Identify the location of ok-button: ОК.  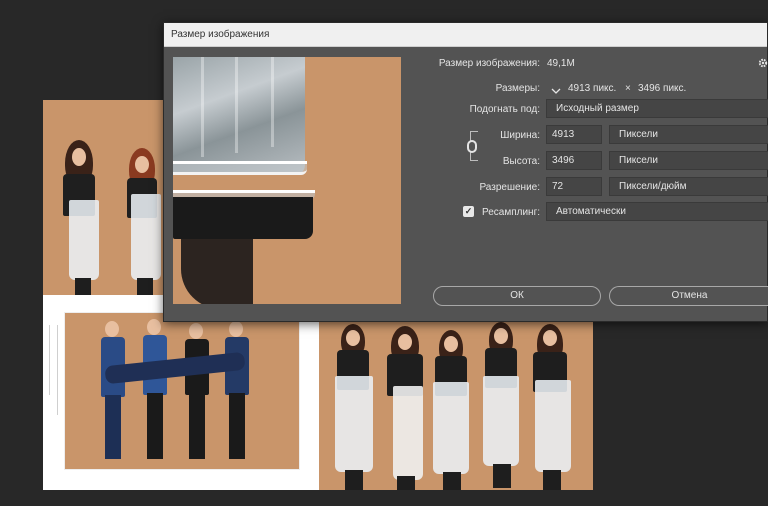
(517, 296).